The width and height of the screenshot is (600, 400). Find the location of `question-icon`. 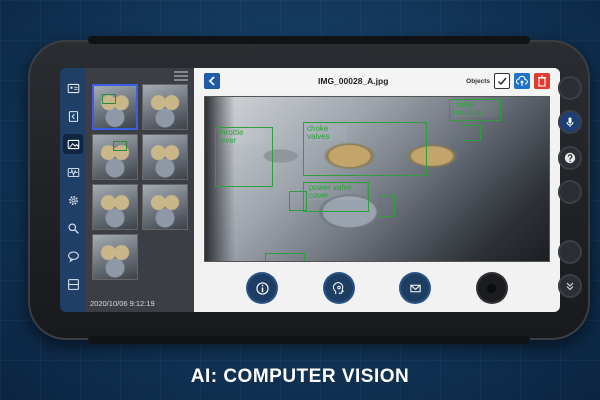

question-icon is located at coordinates (570, 158).